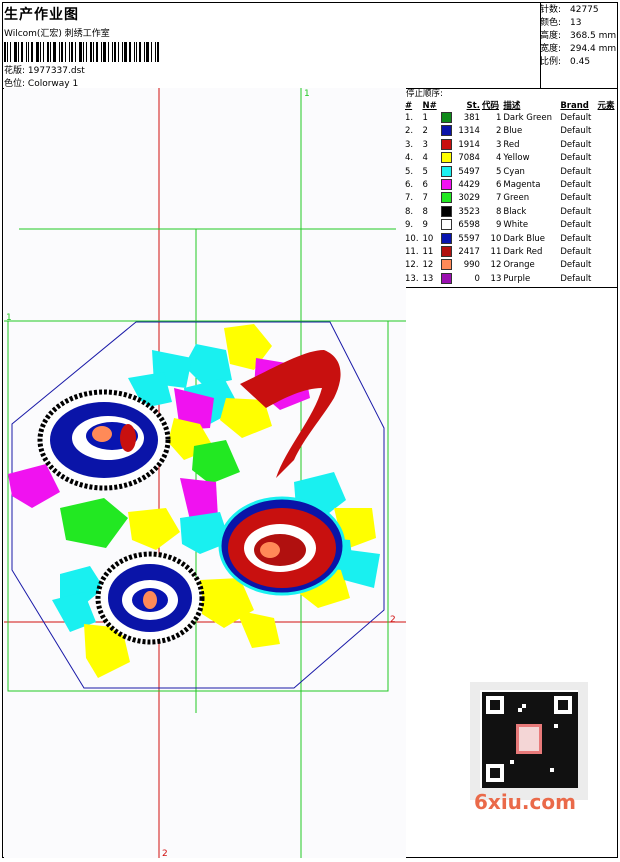 The height and width of the screenshot is (862, 620). What do you see at coordinates (511, 198) in the screenshot?
I see `legend-row: 7. 7 3029 7 Green Default` at bounding box center [511, 198].